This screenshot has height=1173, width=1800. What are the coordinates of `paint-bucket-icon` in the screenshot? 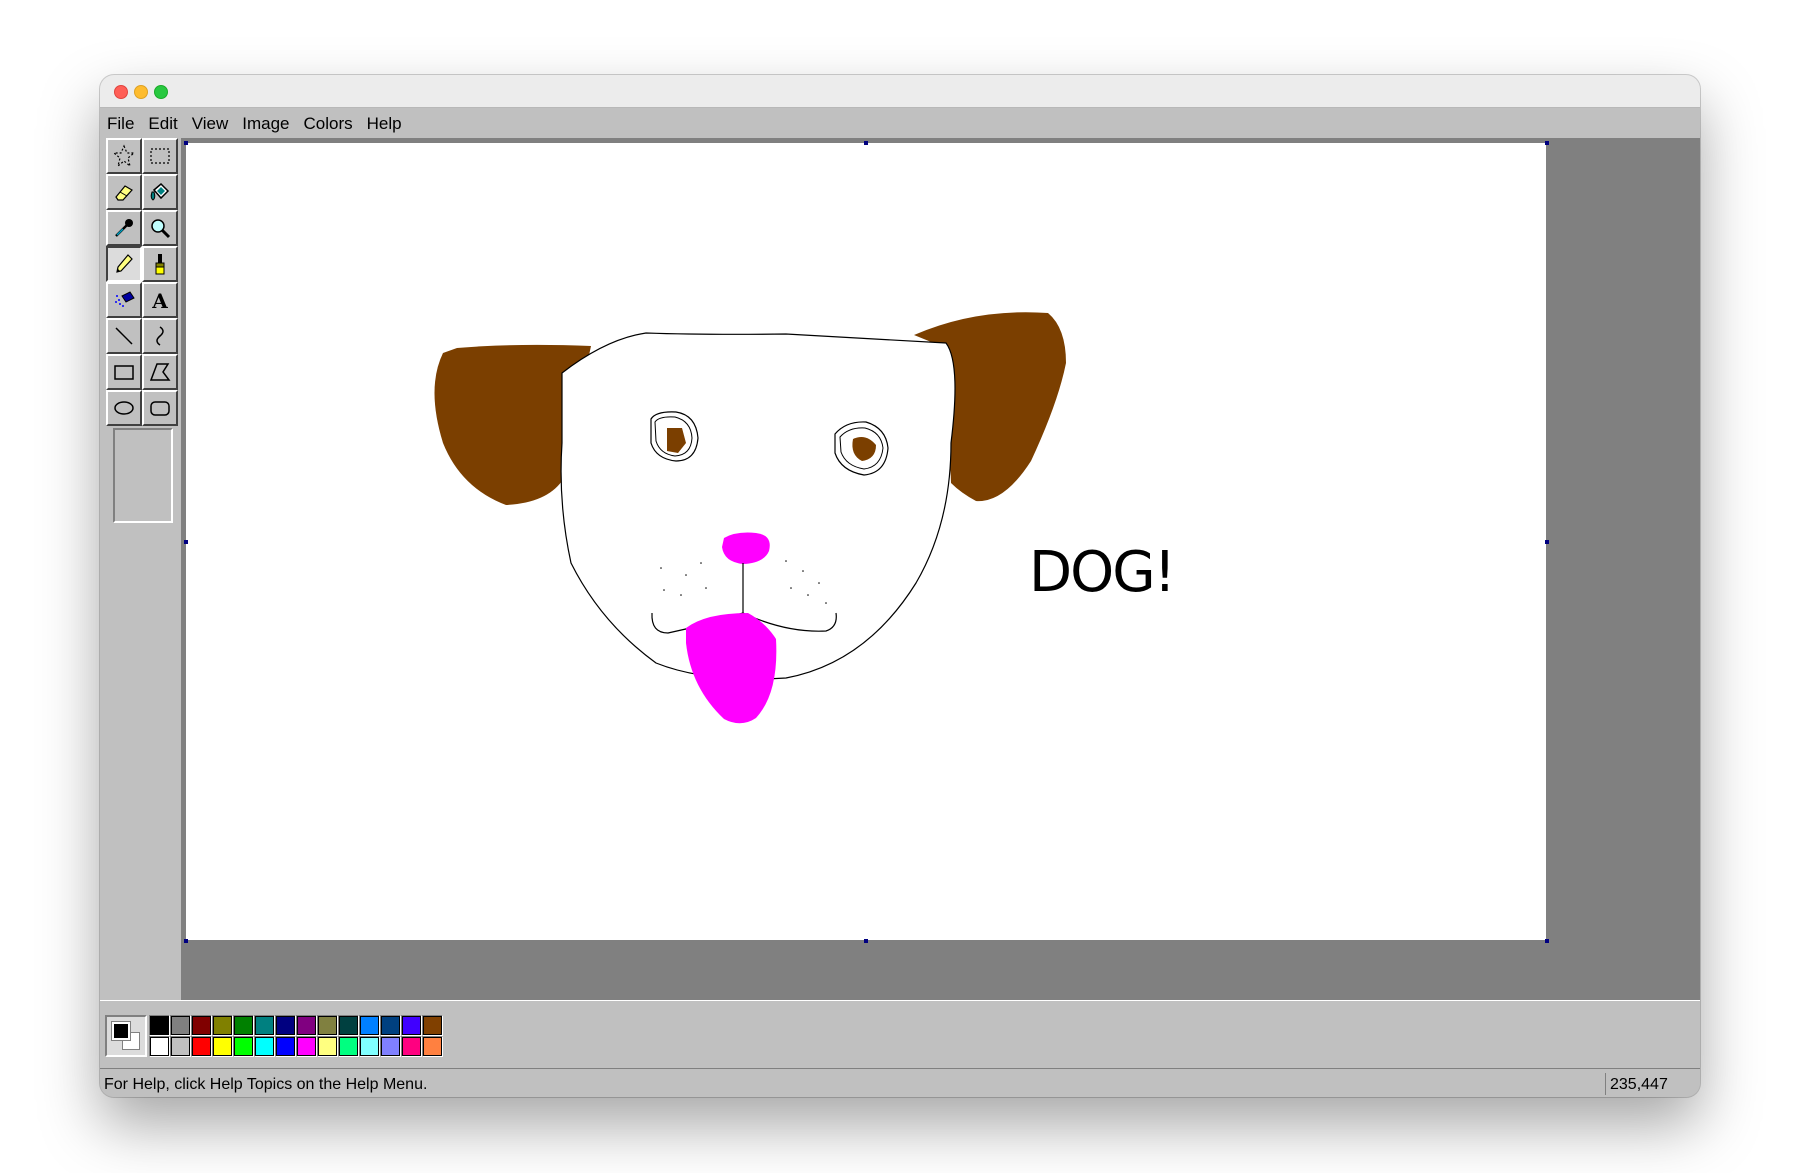 It's located at (160, 191).